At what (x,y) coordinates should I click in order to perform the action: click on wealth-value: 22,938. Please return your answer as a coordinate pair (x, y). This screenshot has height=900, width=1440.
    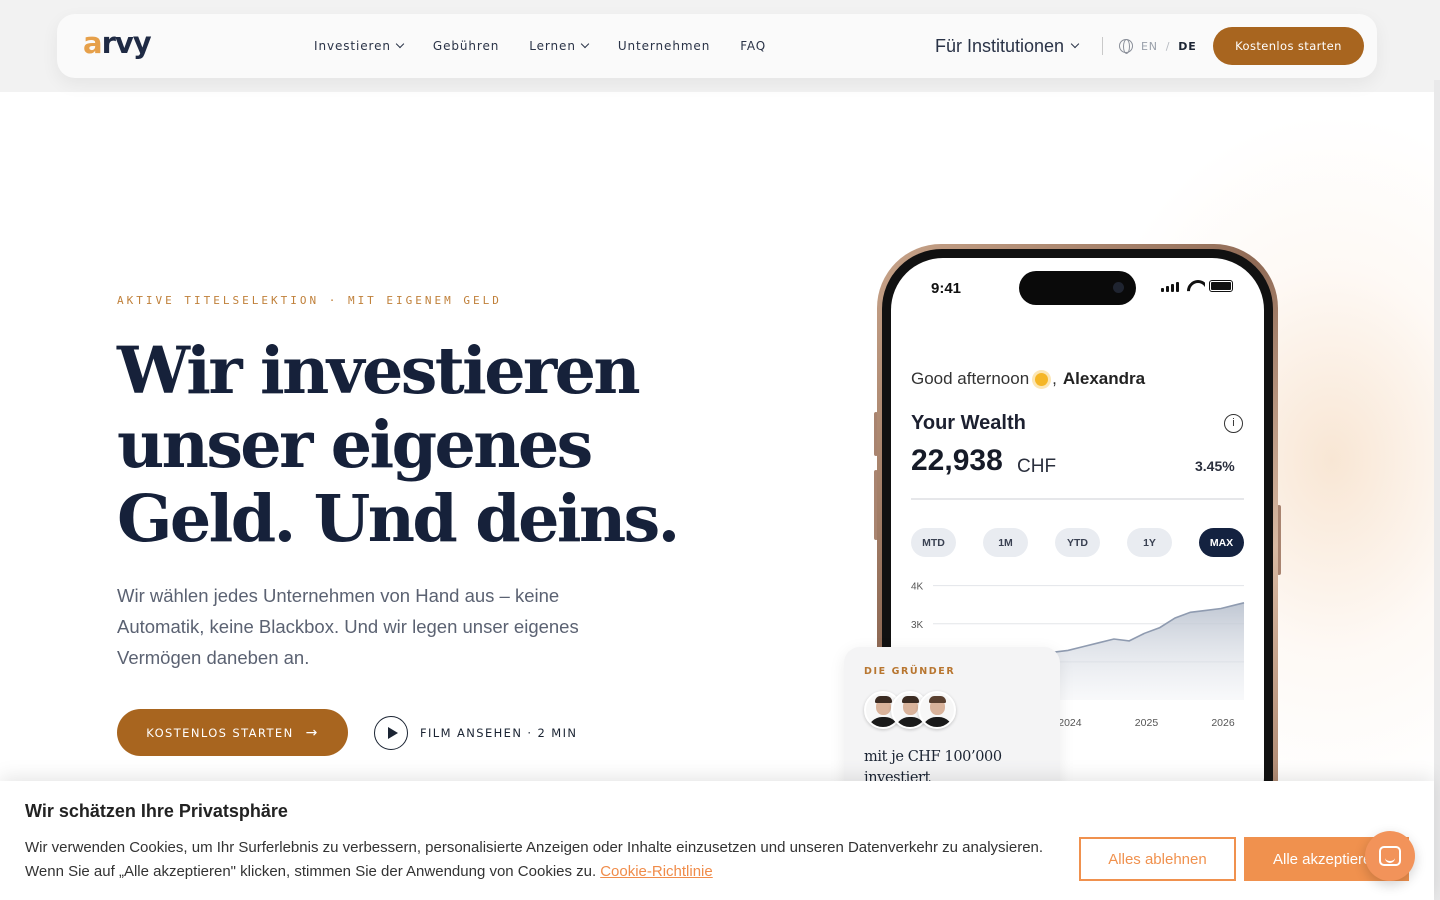
    Looking at the image, I should click on (957, 460).